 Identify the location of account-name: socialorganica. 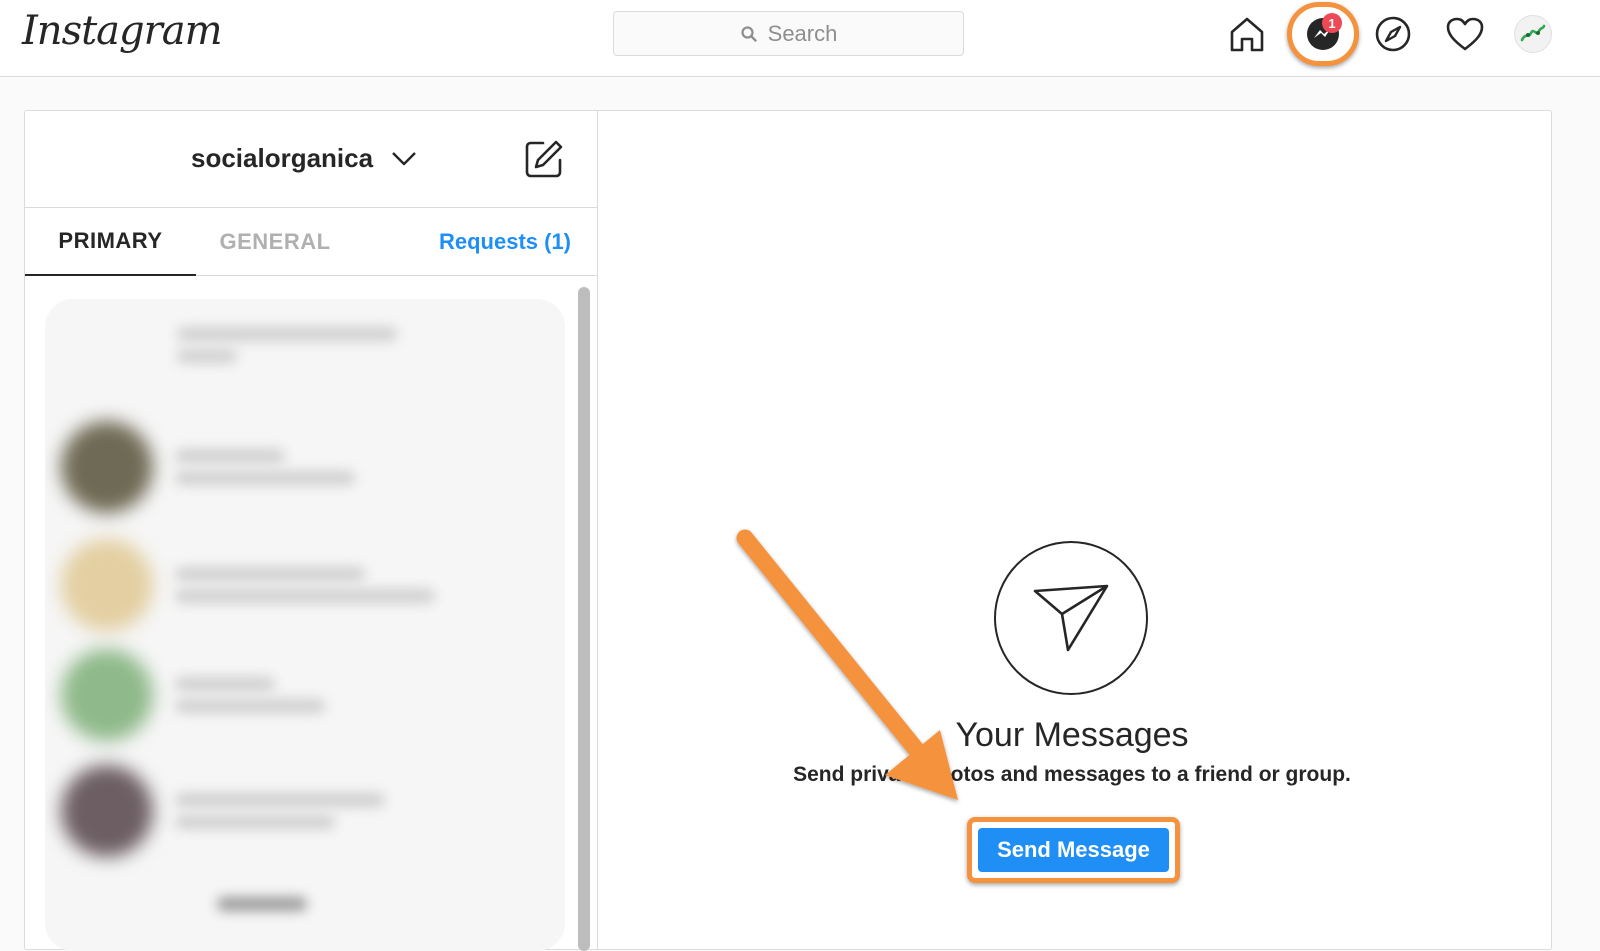
(282, 158).